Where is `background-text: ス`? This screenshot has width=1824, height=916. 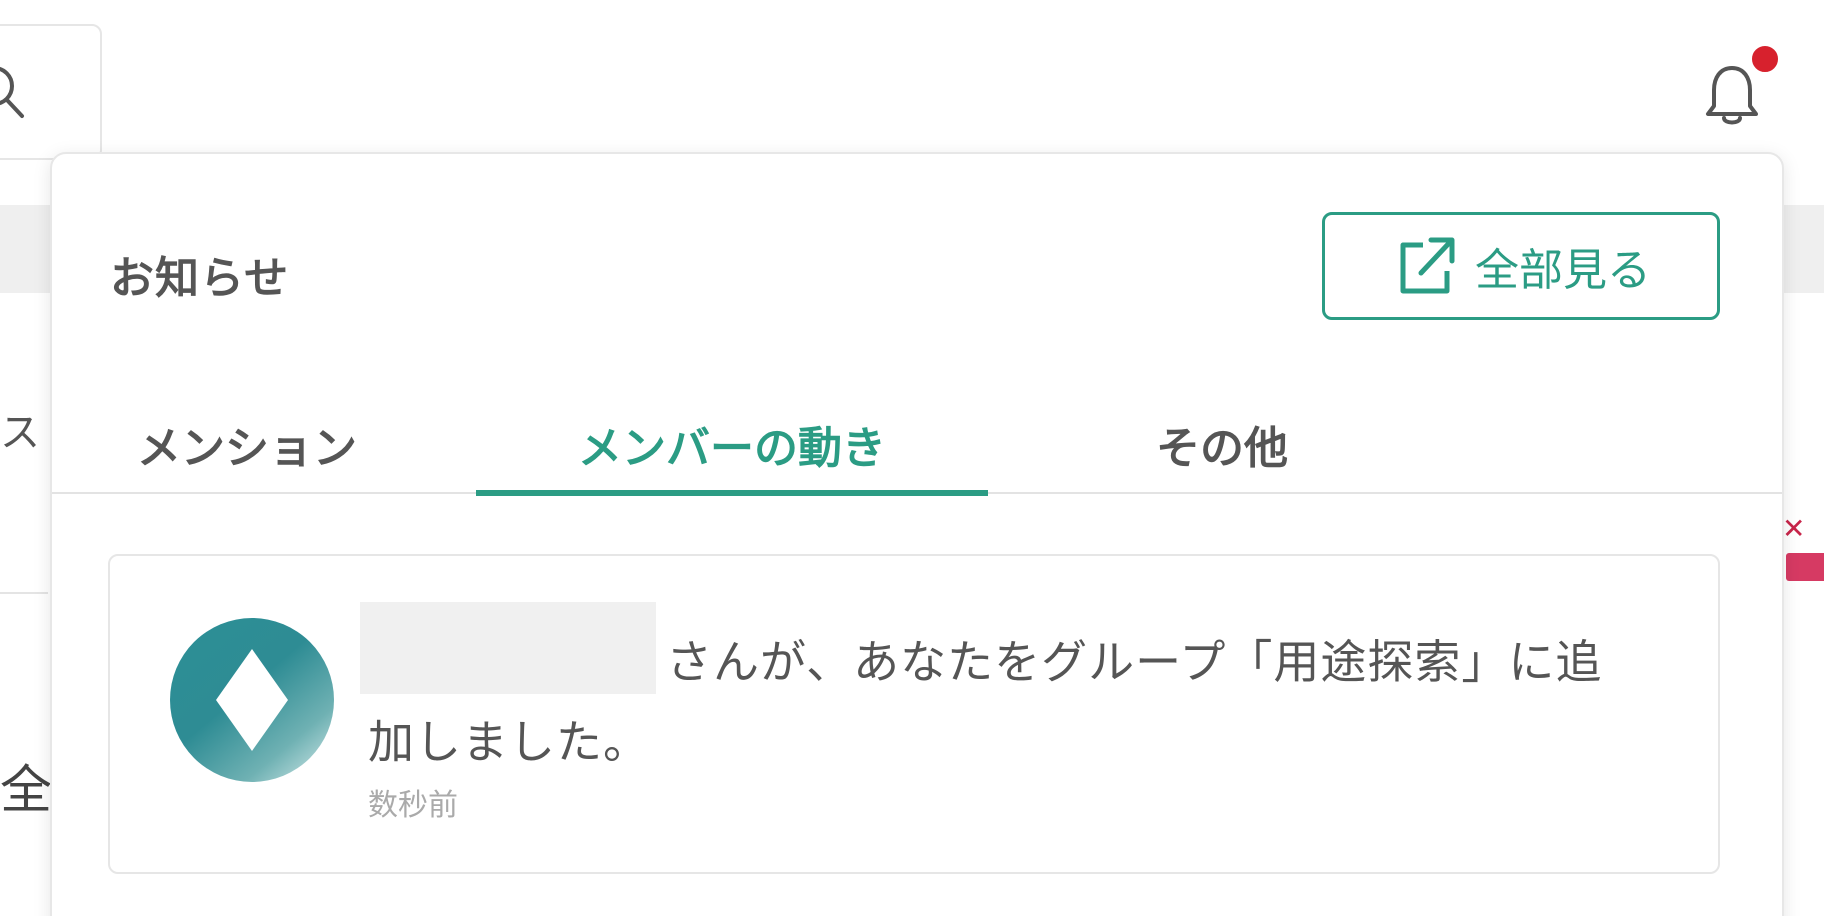
background-text: ス is located at coordinates (21, 433).